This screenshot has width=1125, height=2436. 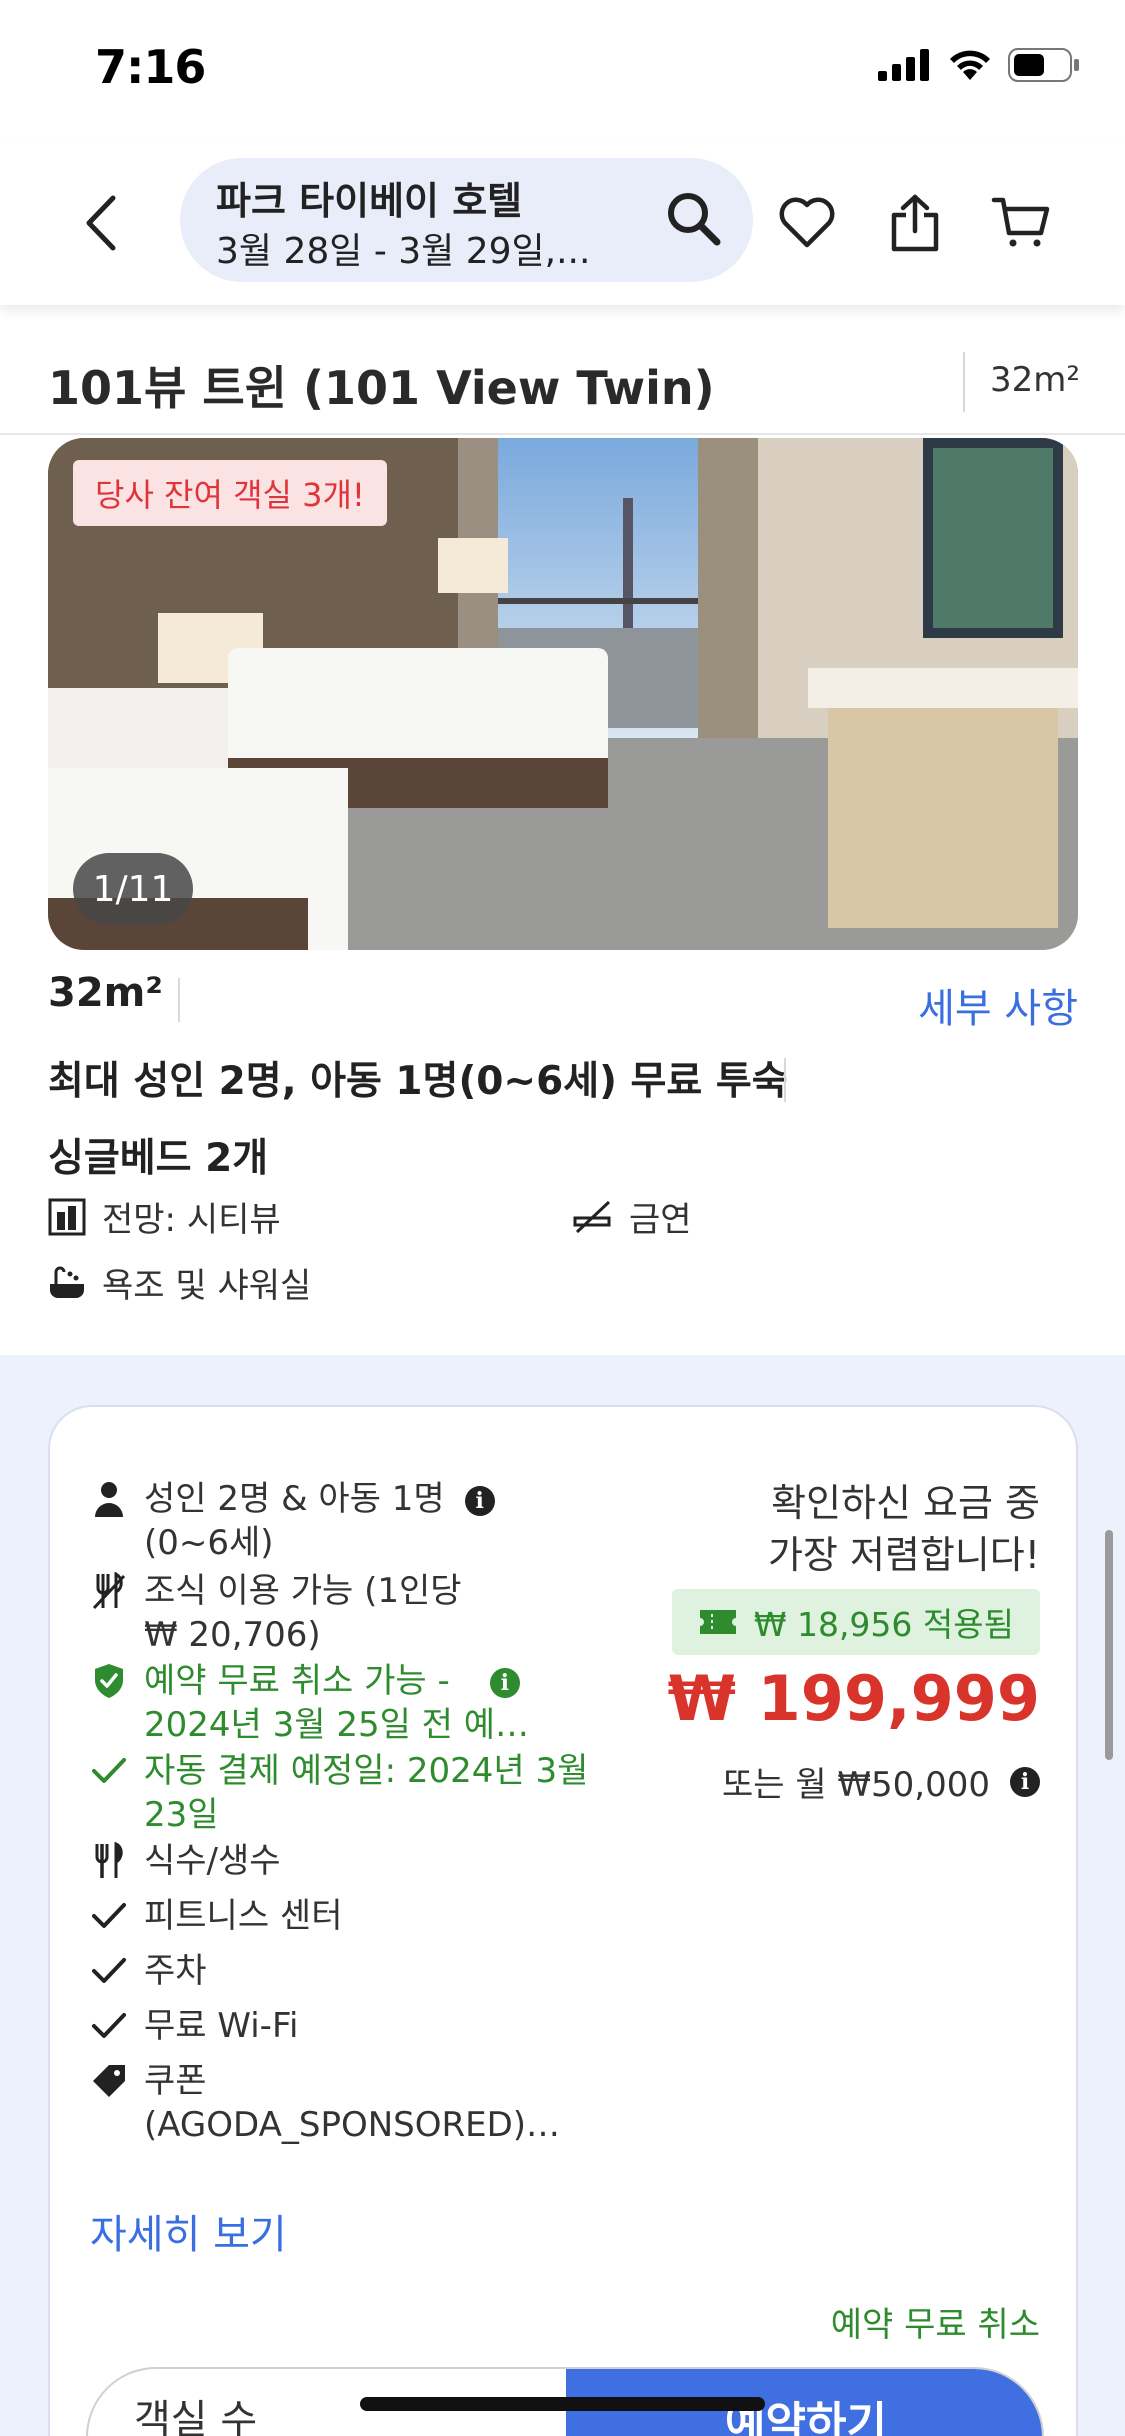 I want to click on feature-breakfast-line1: 조식 이용 가능 (1인당, so click(x=303, y=1591).